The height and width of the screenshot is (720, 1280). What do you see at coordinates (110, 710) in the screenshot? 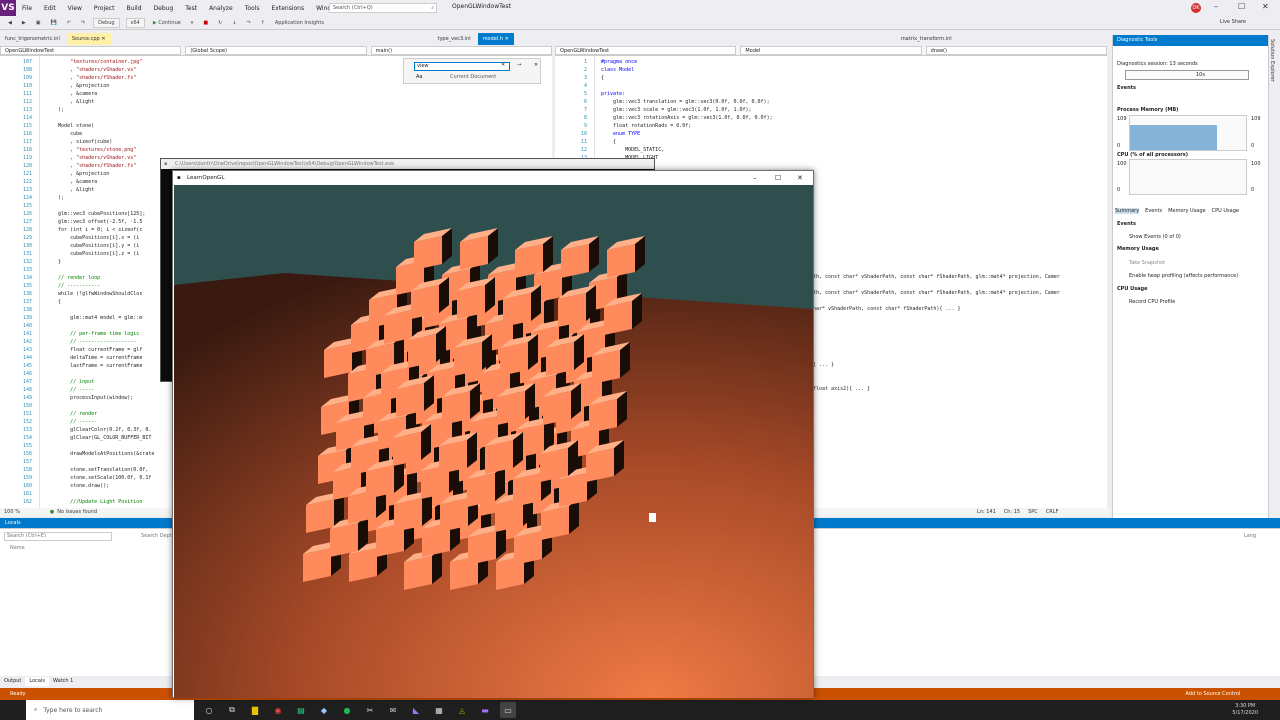
I see `taskbar-search: ⌕ Type here to search` at bounding box center [110, 710].